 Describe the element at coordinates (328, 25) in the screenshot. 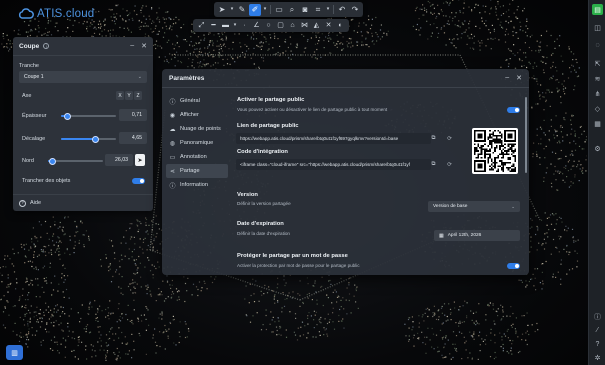

I see `delete-measure-icon: ✕` at that location.